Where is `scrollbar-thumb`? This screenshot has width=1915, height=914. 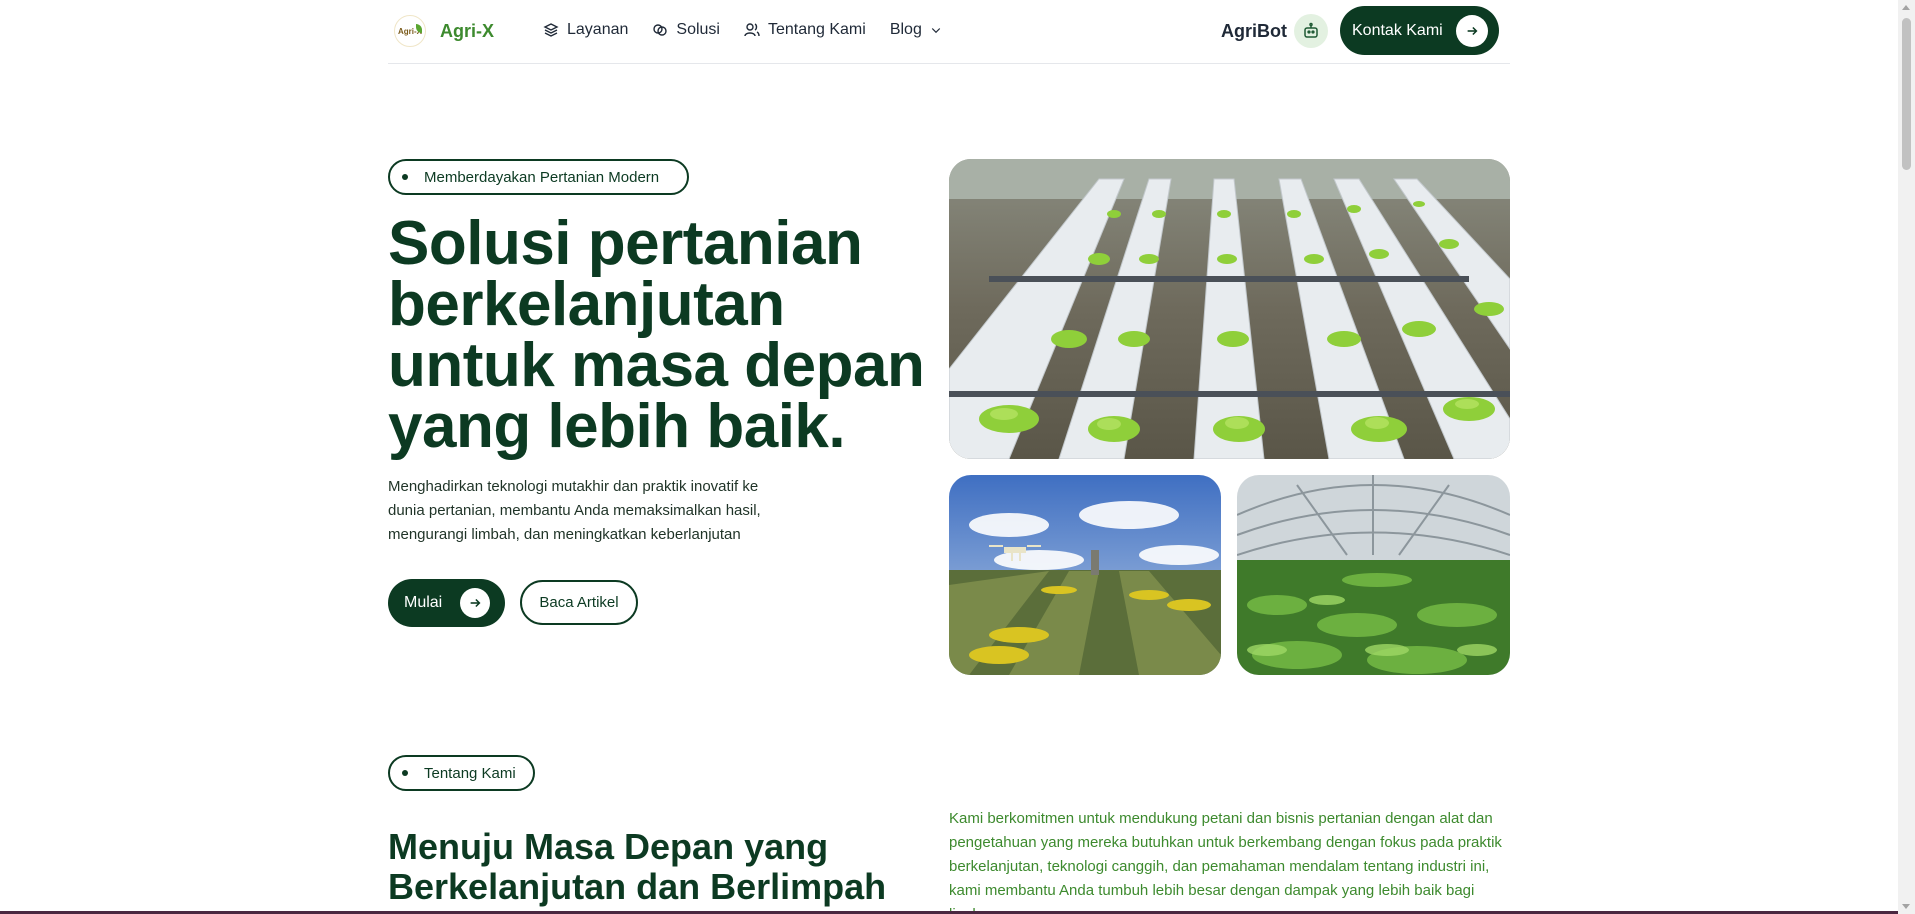 scrollbar-thumb is located at coordinates (1906, 94).